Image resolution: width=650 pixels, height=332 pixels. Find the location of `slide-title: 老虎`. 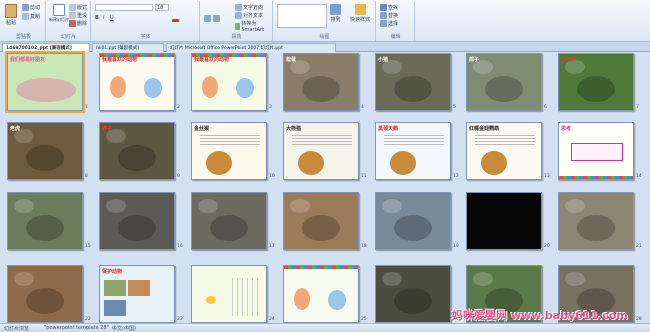

slide-title: 老虎 is located at coordinates (15, 129).